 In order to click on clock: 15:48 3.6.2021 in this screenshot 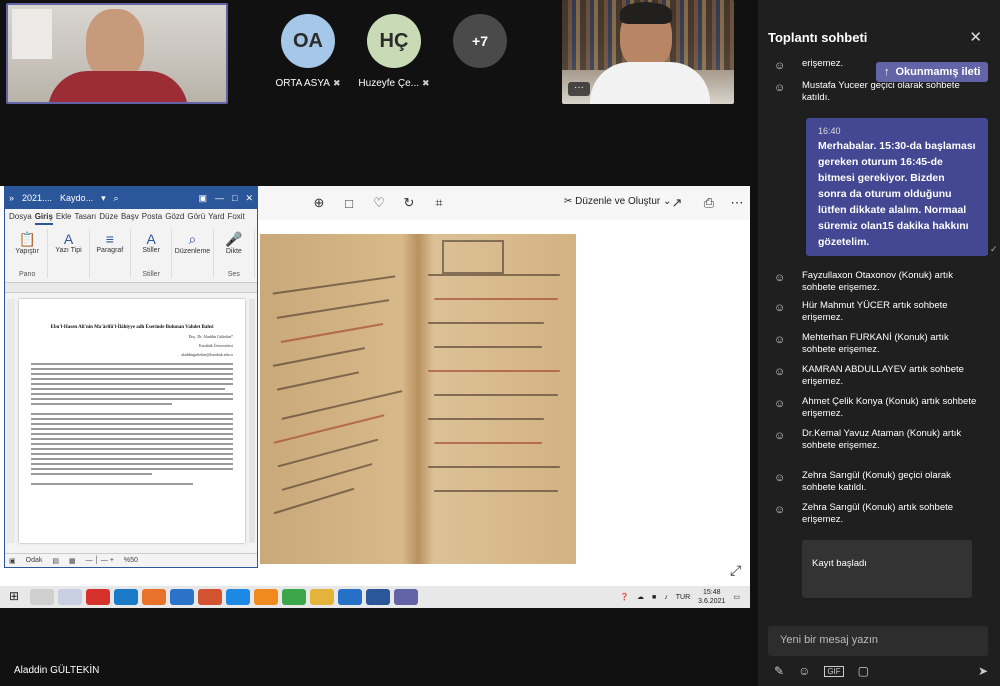, I will do `click(711, 597)`.